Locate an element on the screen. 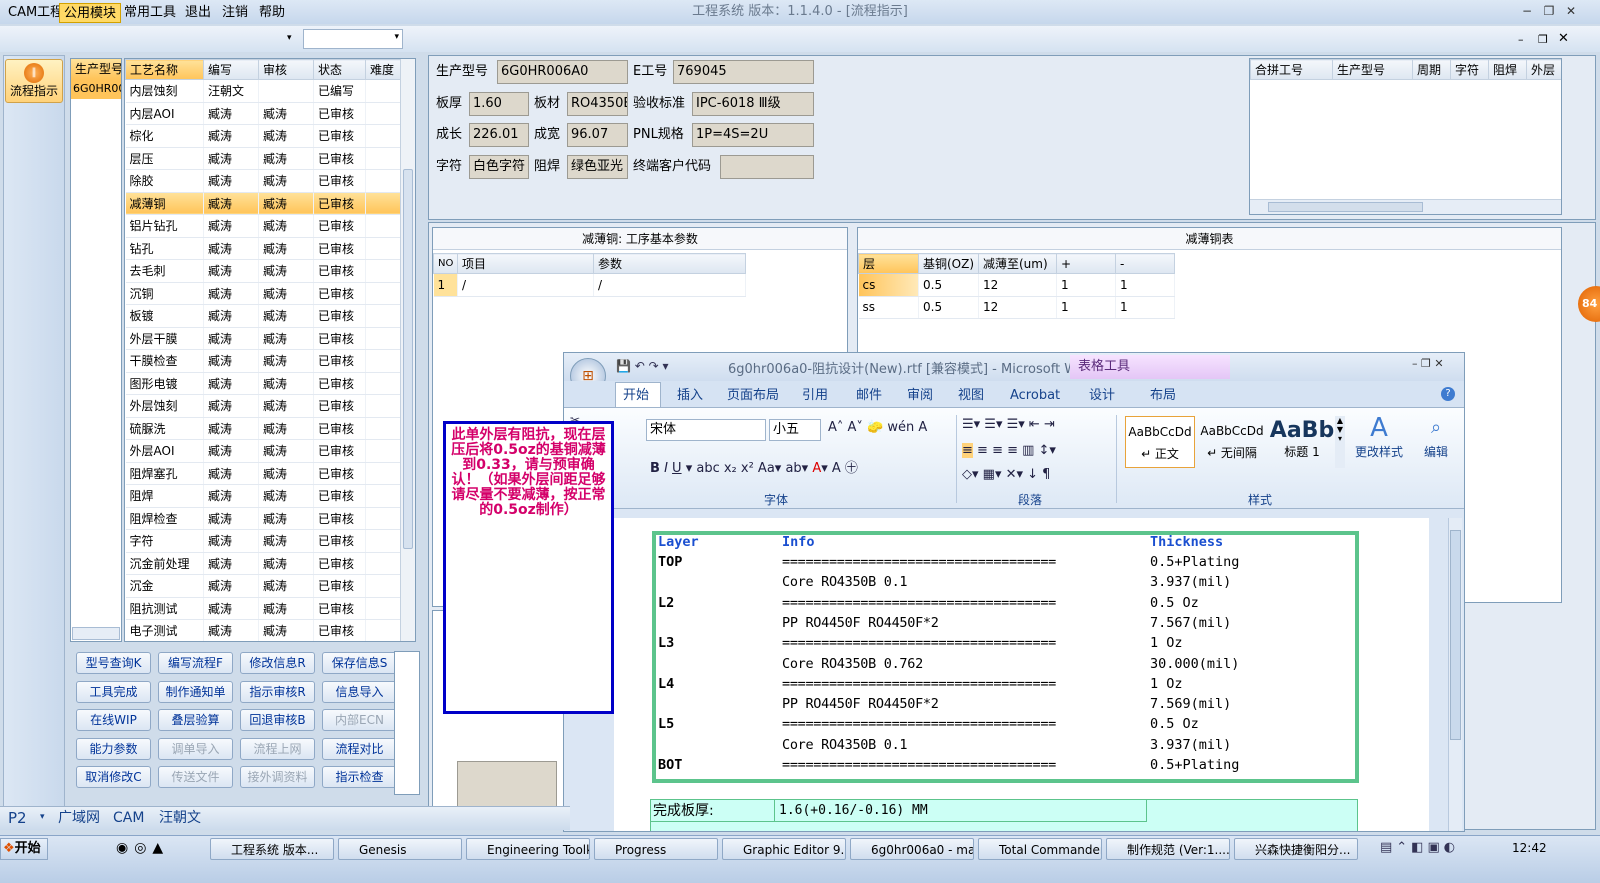  process-row: 阻焊 臧涛 臧涛 已审核 is located at coordinates (263, 496).